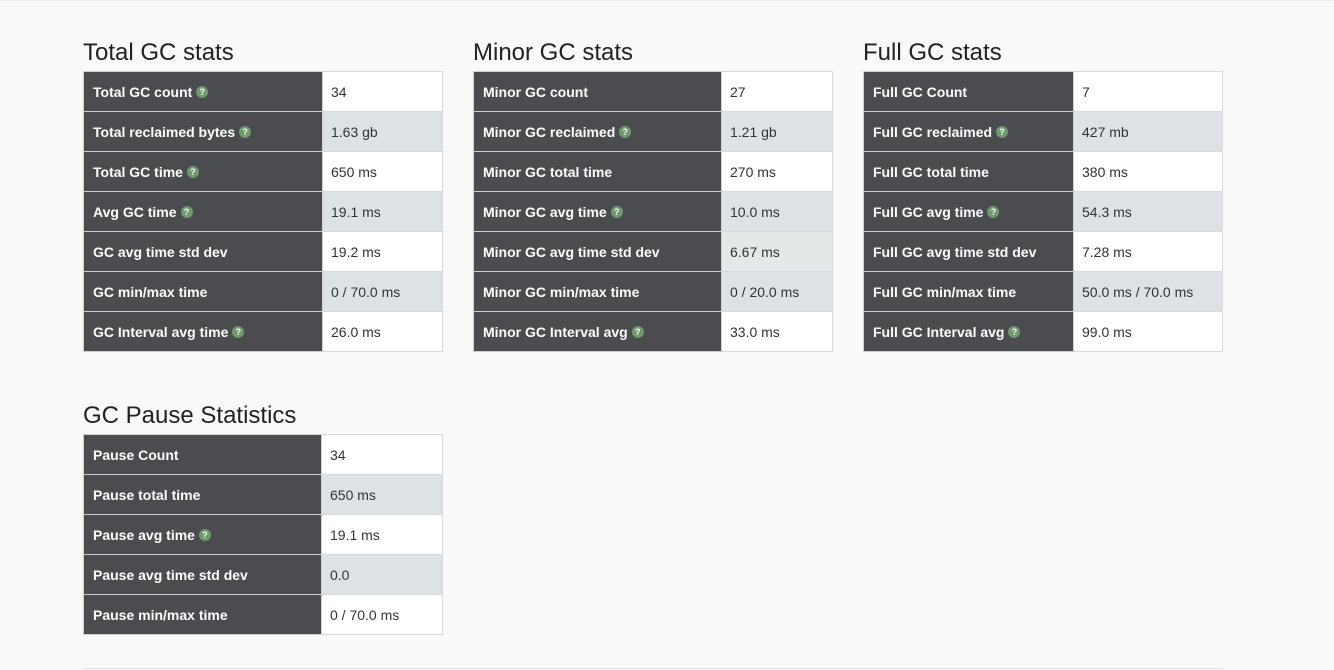 This screenshot has width=1334, height=670. I want to click on row-label: Minor GC reclaimed?, so click(597, 131).